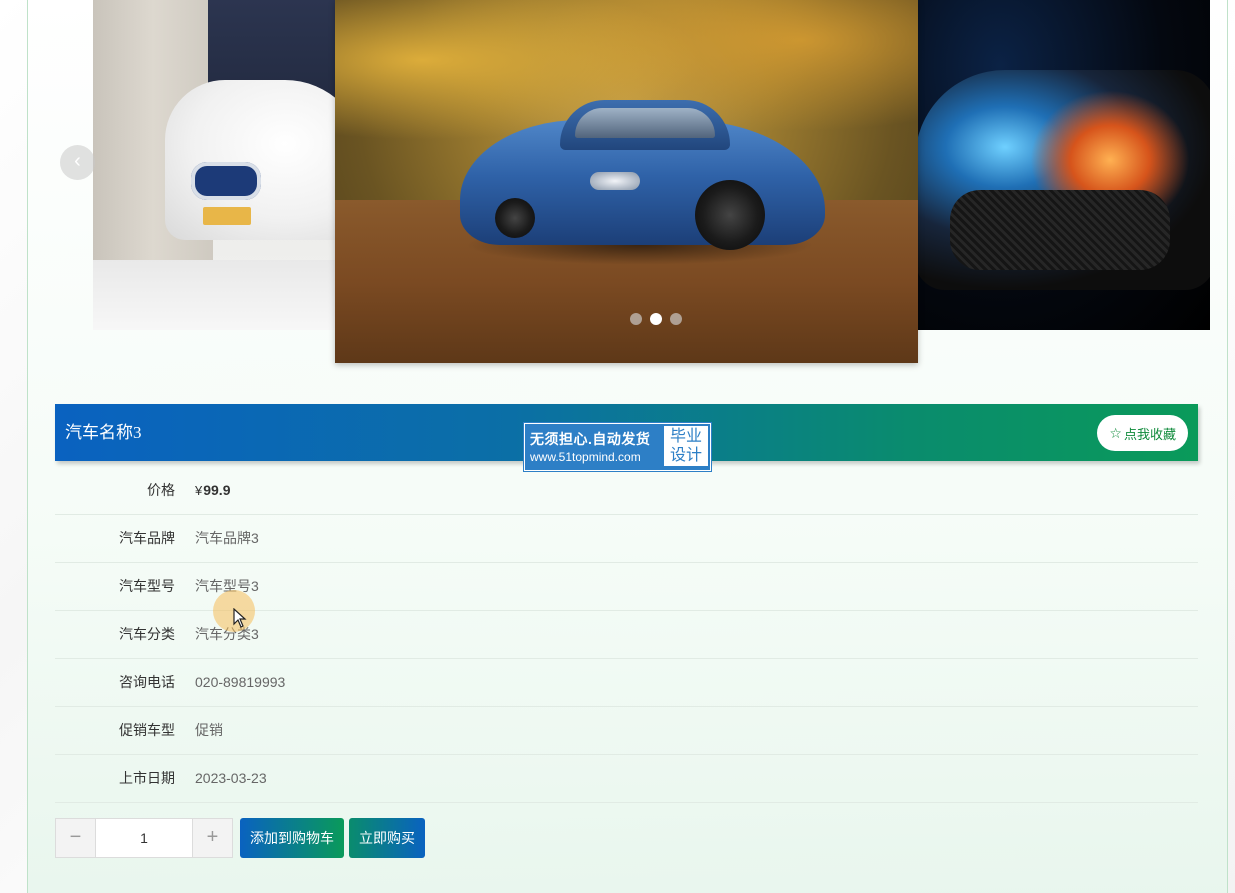  Describe the element at coordinates (1060, 165) in the screenshot. I see `carousel-slide-sports-car` at that location.